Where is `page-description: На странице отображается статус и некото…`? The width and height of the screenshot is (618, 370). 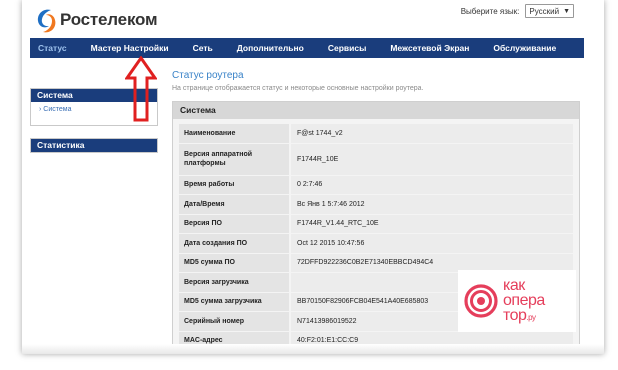 page-description: На странице отображается статус и некото… is located at coordinates (298, 88).